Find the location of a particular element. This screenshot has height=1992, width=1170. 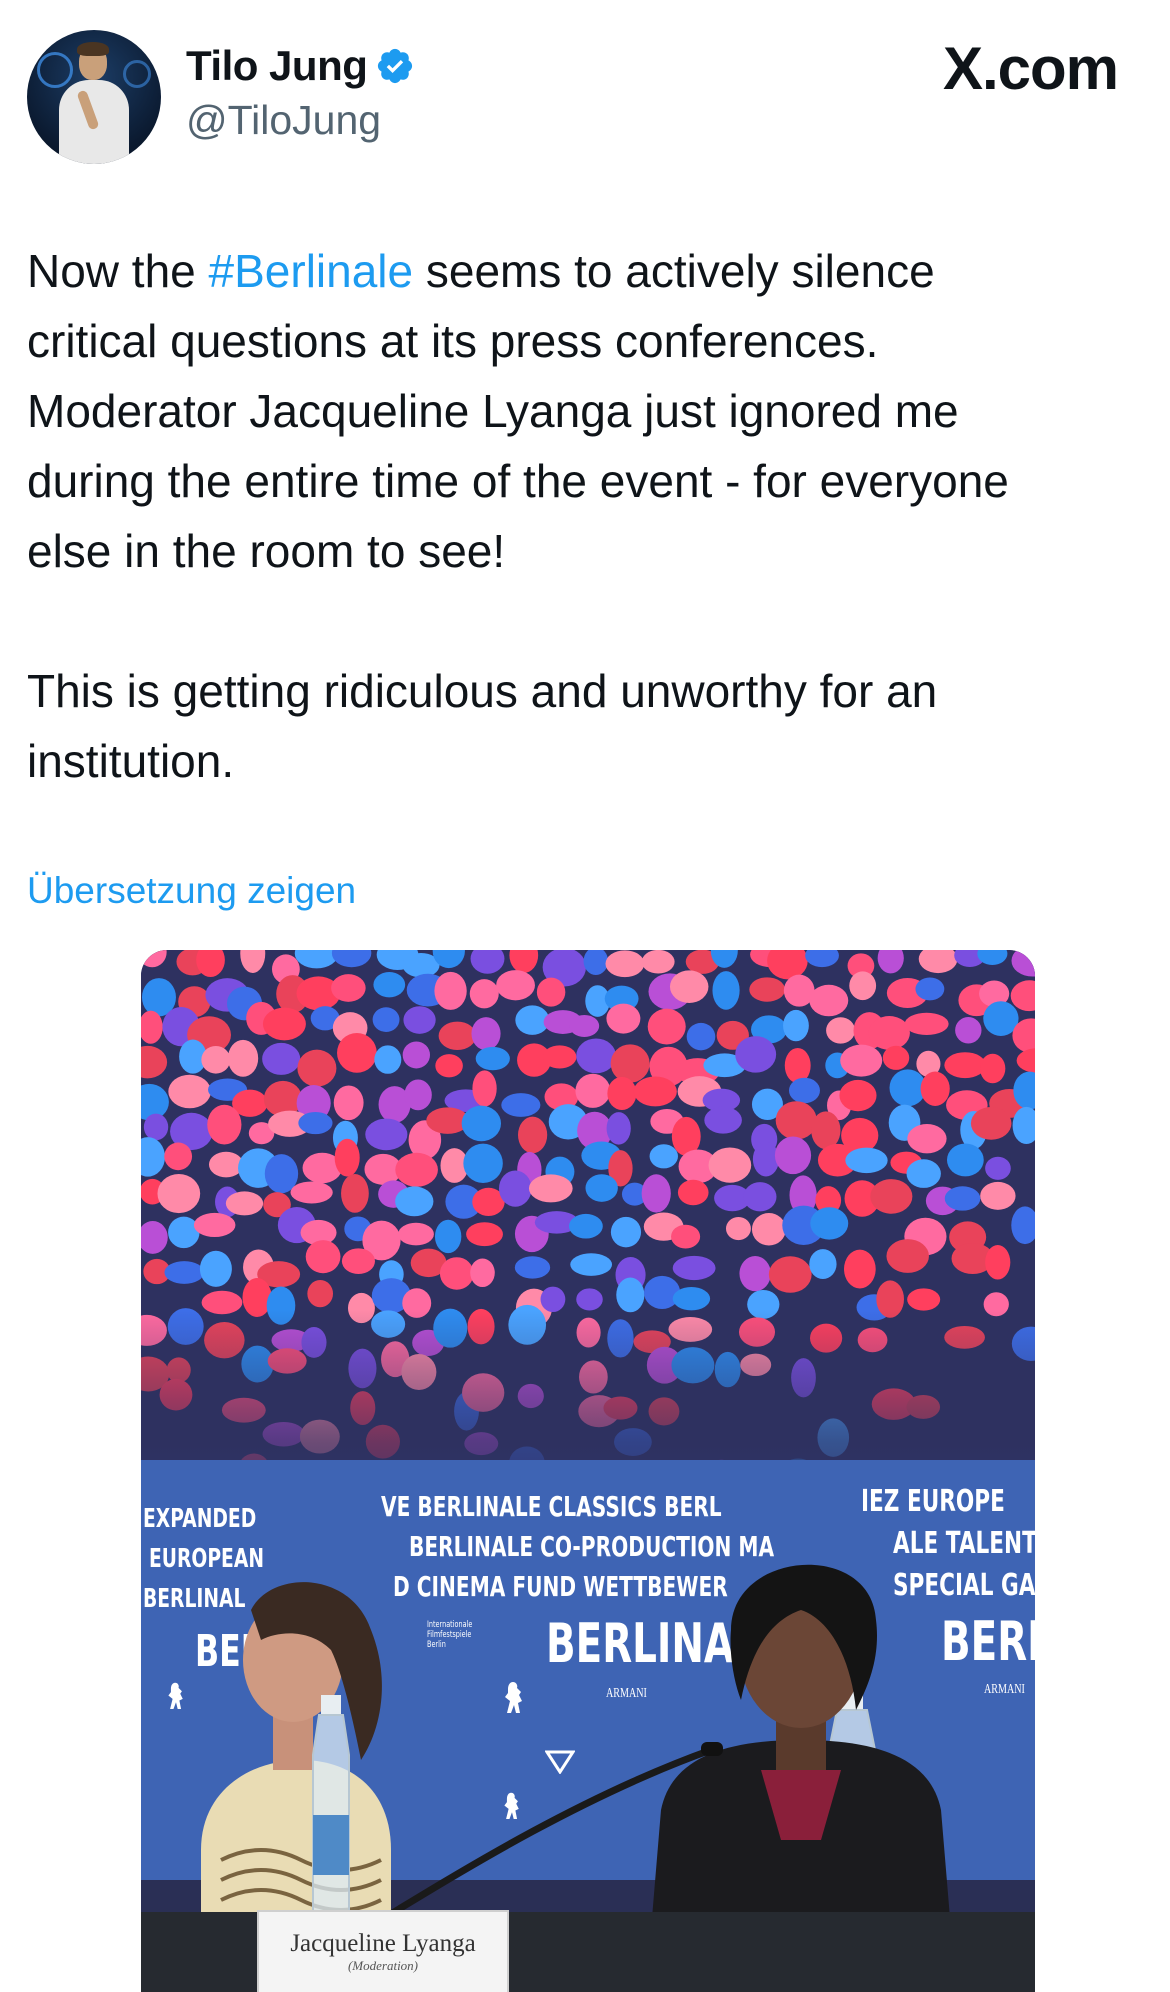

verified-badge-icon is located at coordinates (395, 66).